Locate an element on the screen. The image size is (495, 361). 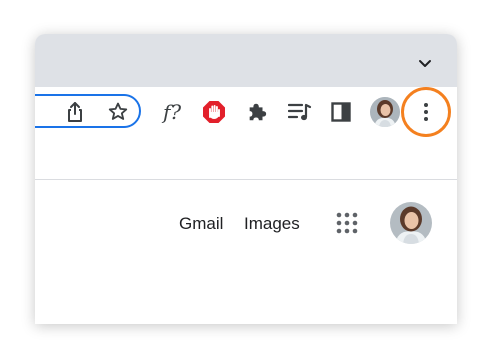
adblock-hand-icon is located at coordinates (214, 112).